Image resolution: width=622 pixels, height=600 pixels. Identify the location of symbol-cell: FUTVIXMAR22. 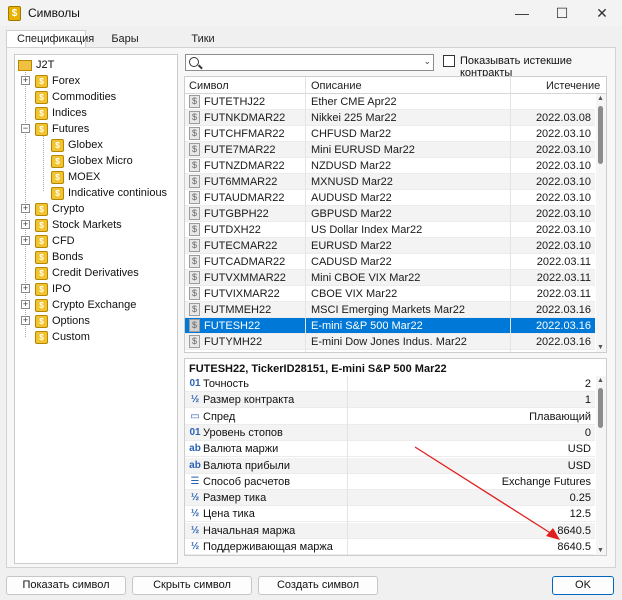
(242, 294).